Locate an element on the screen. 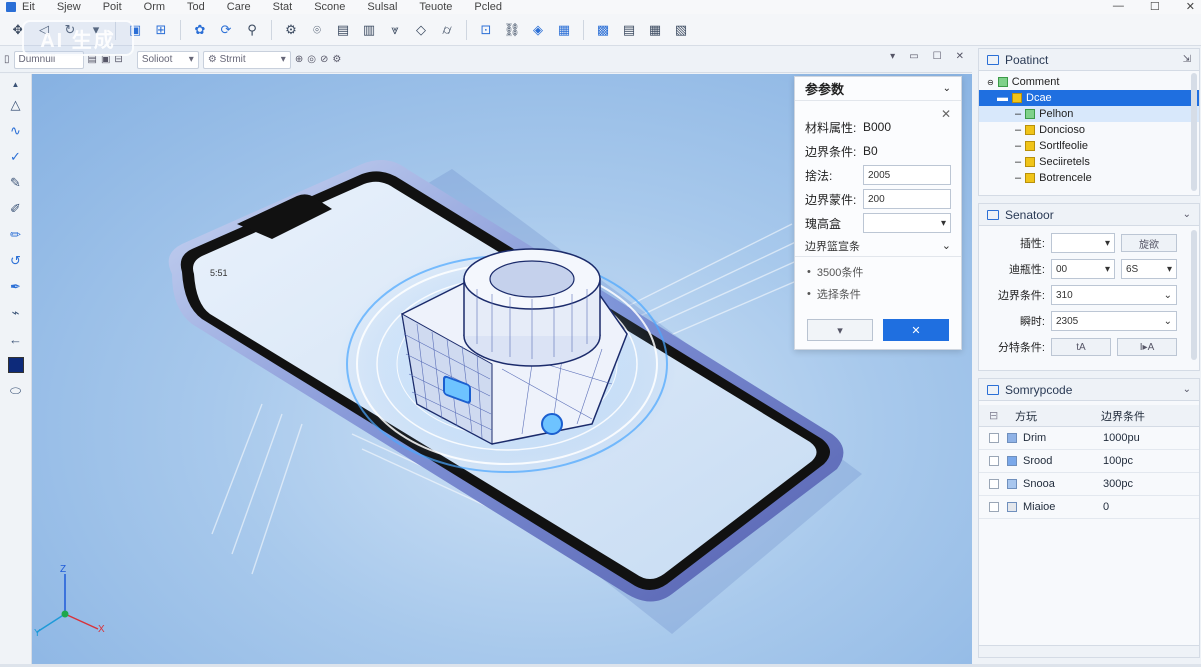 The width and height of the screenshot is (1201, 667). tree-node-seciiretels: – Seciiretels is located at coordinates (1089, 162).